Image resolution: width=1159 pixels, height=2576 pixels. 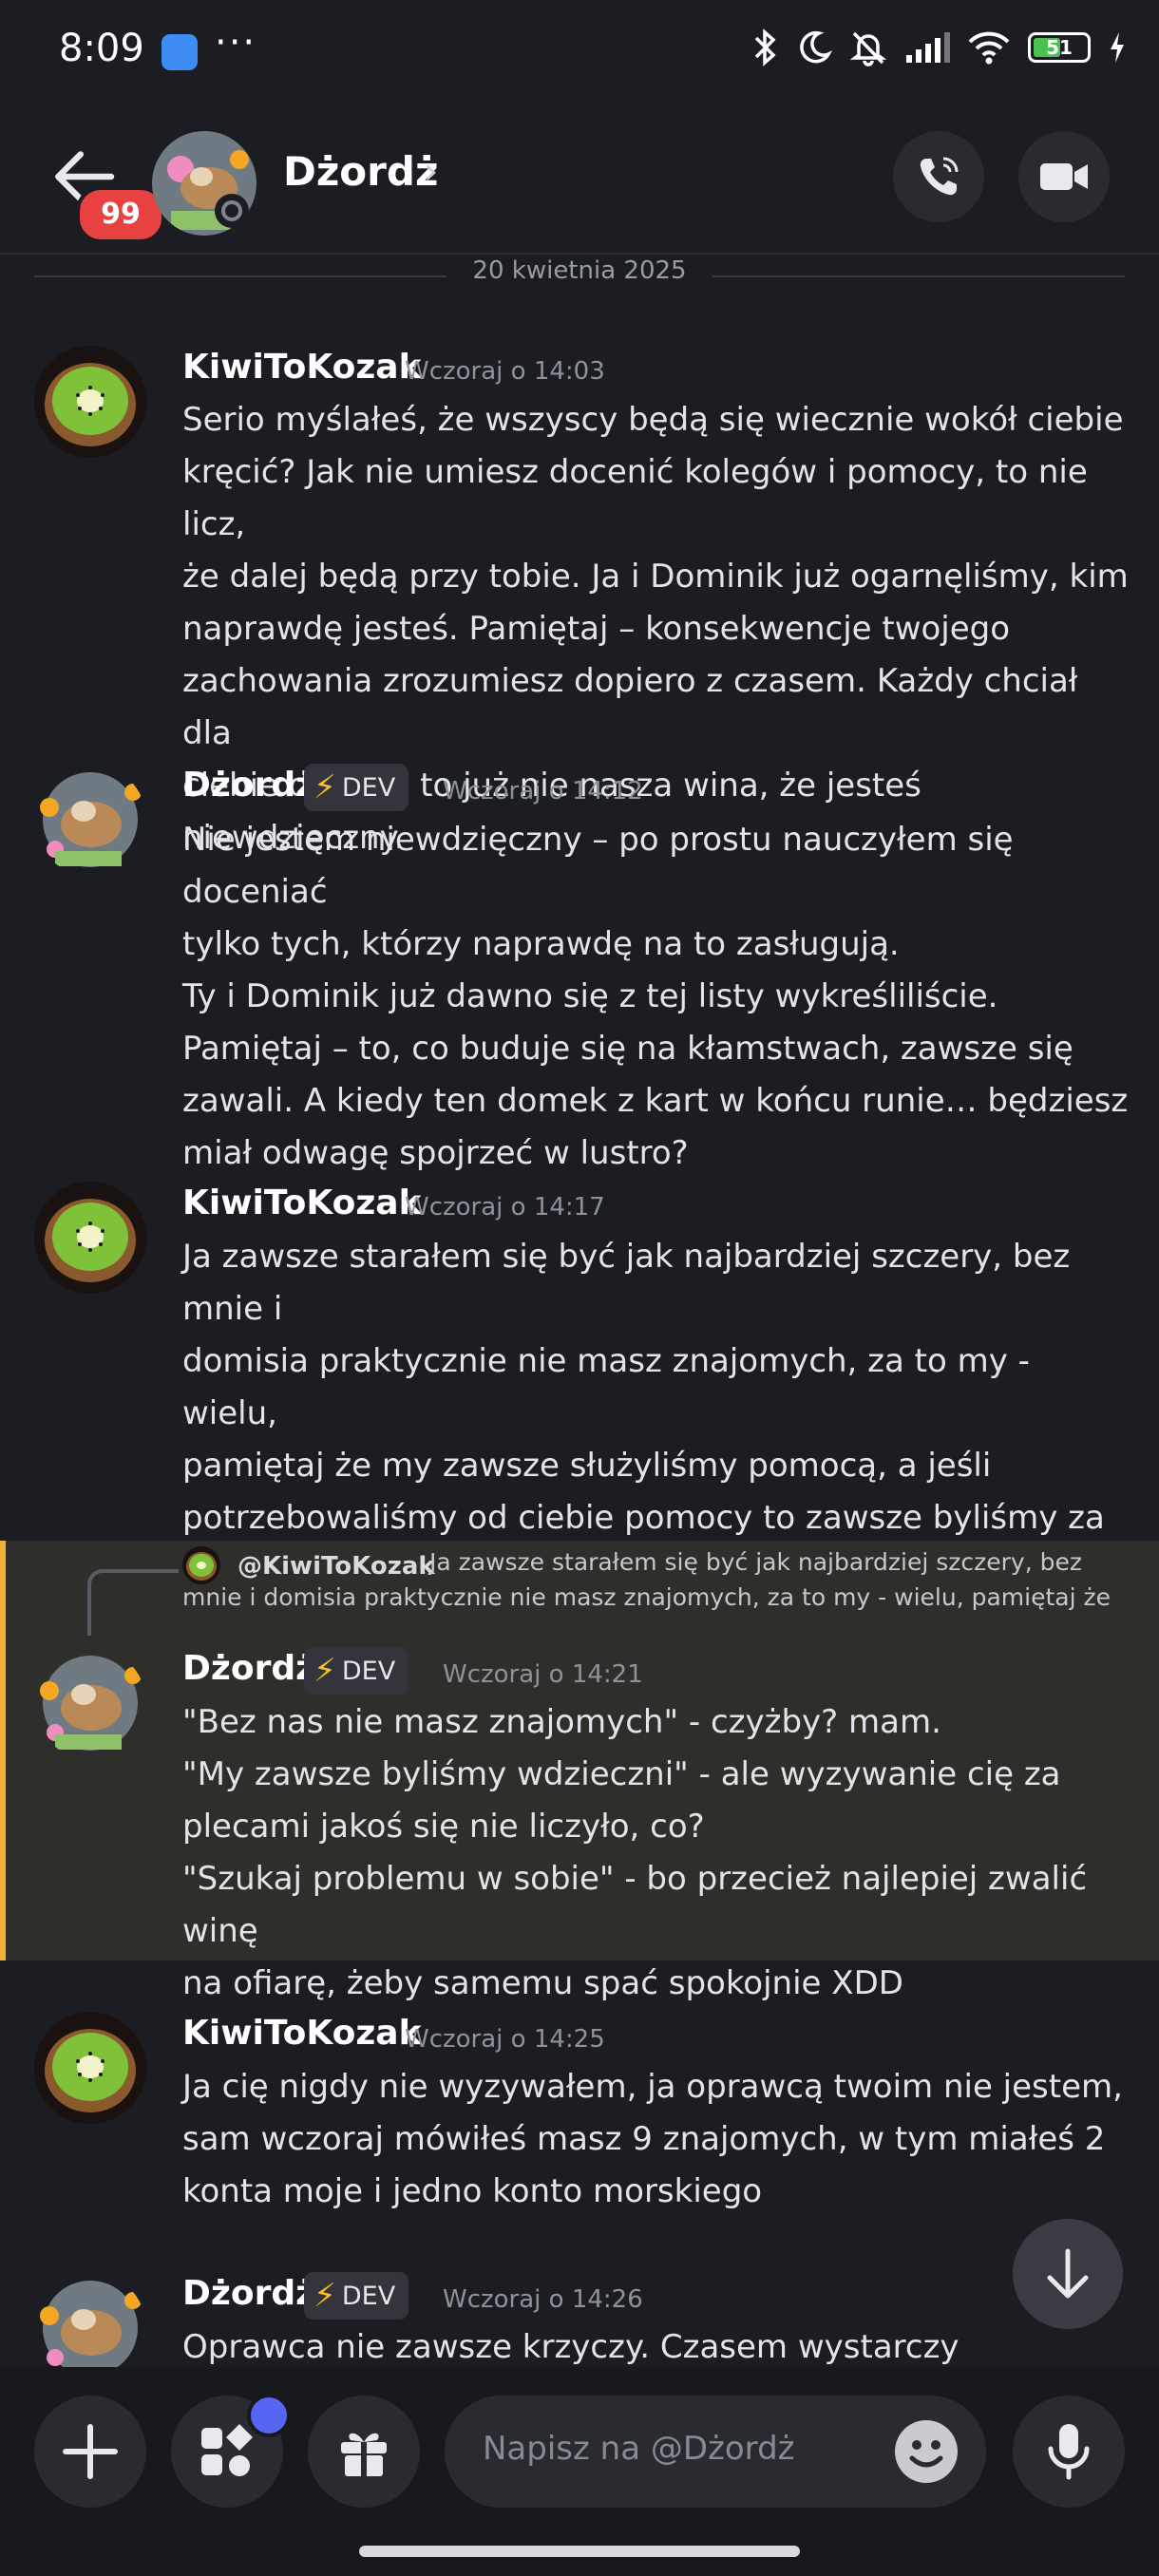 I want to click on emoji-icon, so click(x=926, y=2451).